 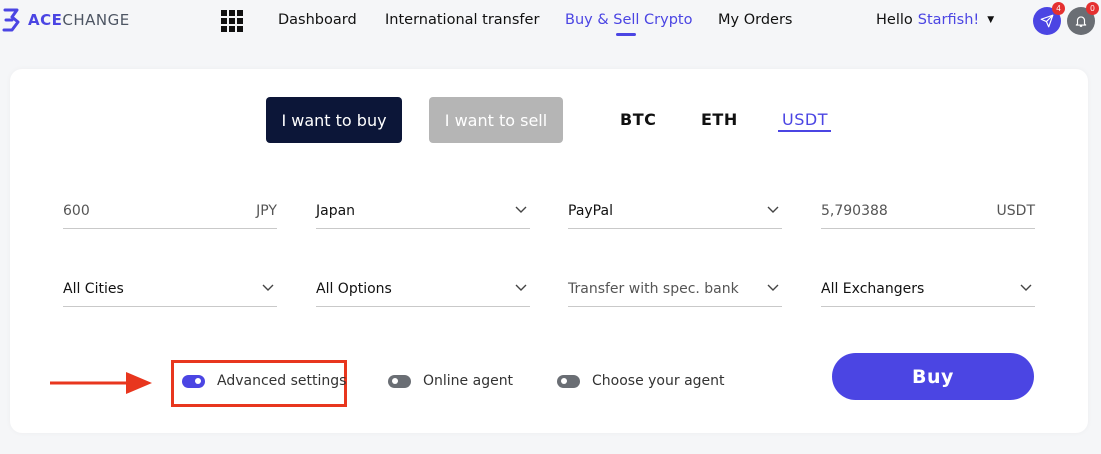 I want to click on user-menu: Hello Starfish! ▼, so click(x=935, y=20).